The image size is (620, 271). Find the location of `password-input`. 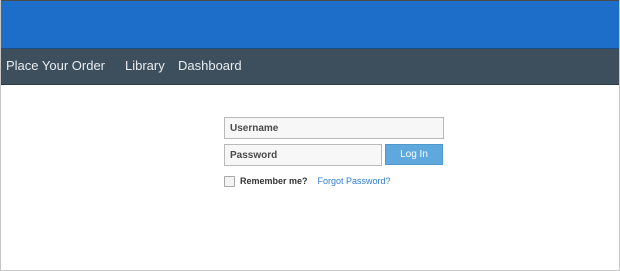

password-input is located at coordinates (303, 155).